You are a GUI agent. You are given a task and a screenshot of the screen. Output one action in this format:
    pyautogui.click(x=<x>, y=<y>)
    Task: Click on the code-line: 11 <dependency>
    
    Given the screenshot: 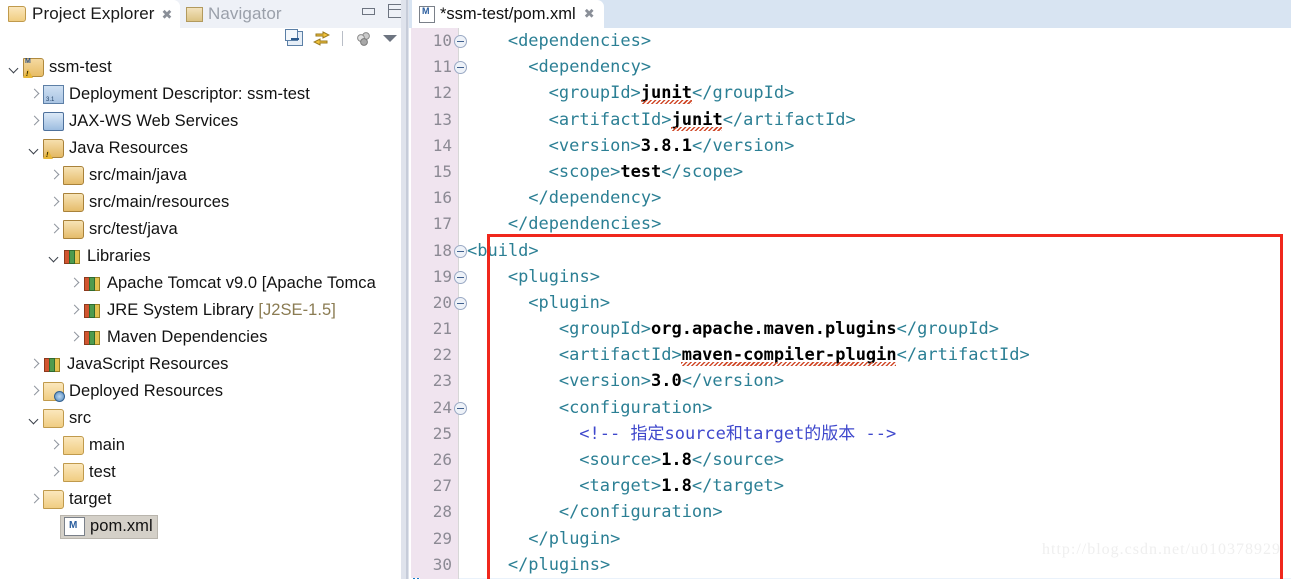 What is the action you would take?
    pyautogui.click(x=850, y=67)
    